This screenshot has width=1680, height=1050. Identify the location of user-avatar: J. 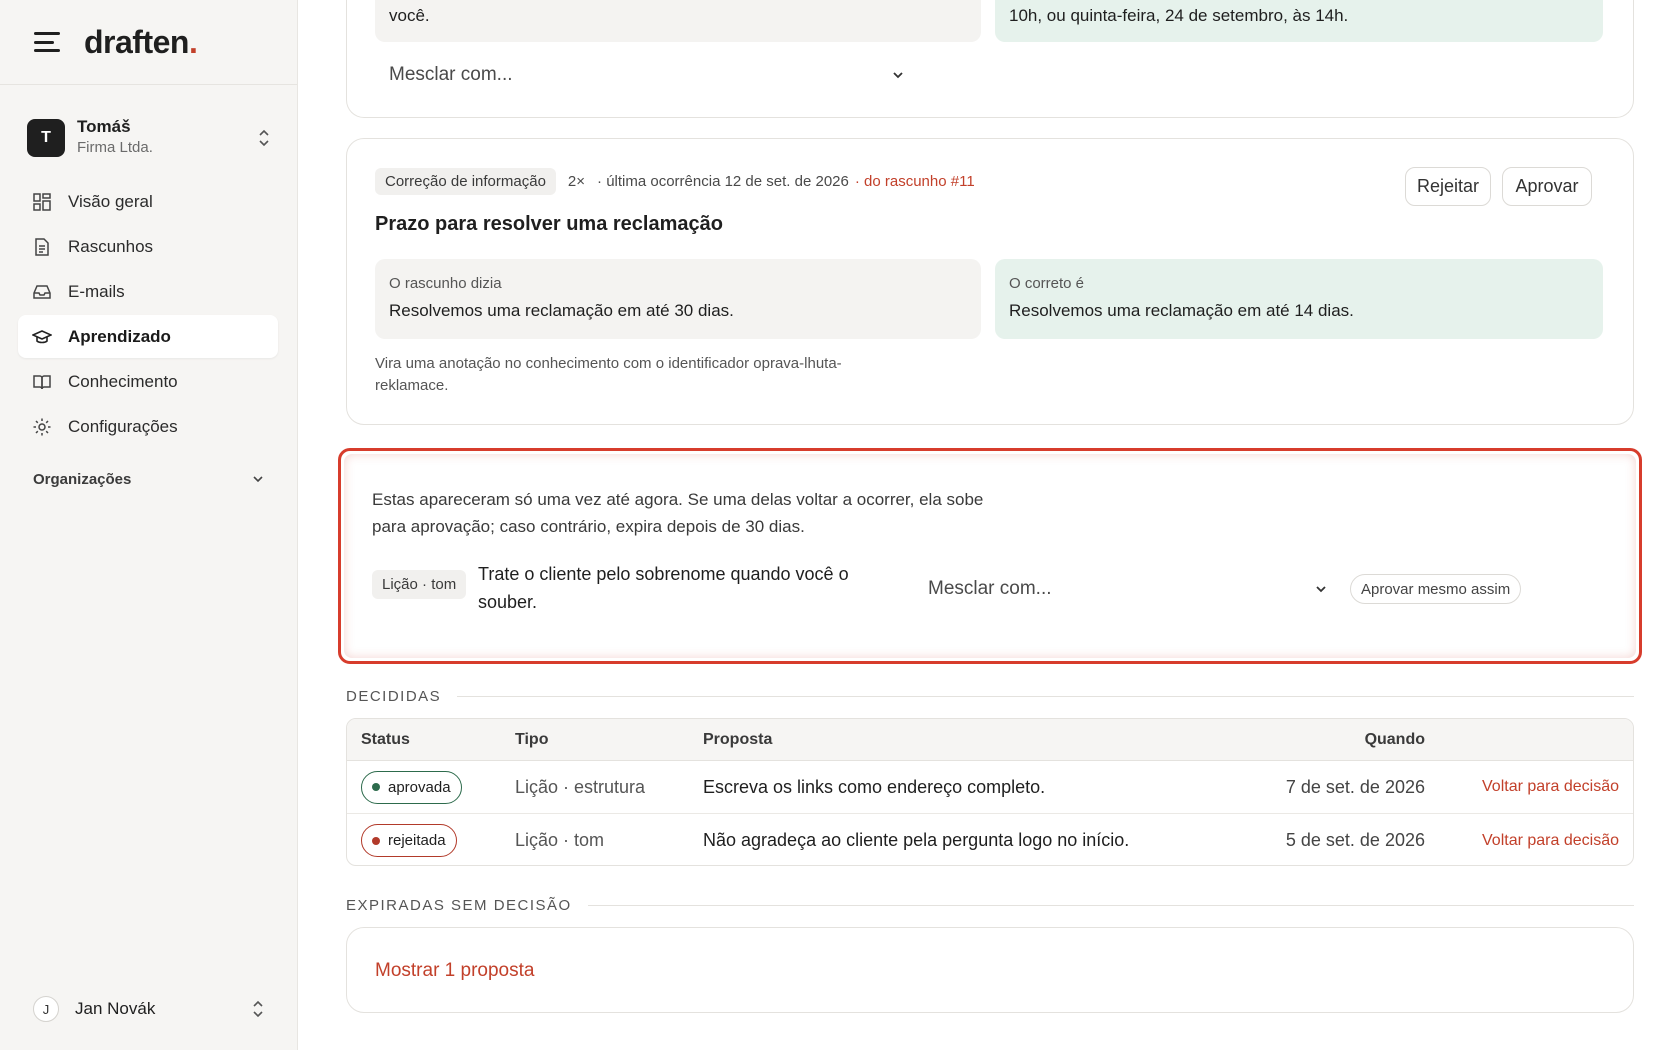
(46, 1009).